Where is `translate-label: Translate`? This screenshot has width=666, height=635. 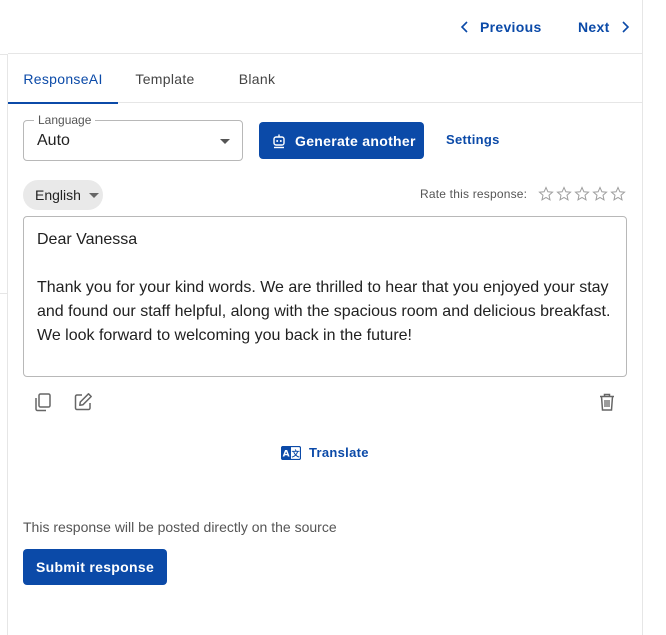 translate-label: Translate is located at coordinates (339, 452).